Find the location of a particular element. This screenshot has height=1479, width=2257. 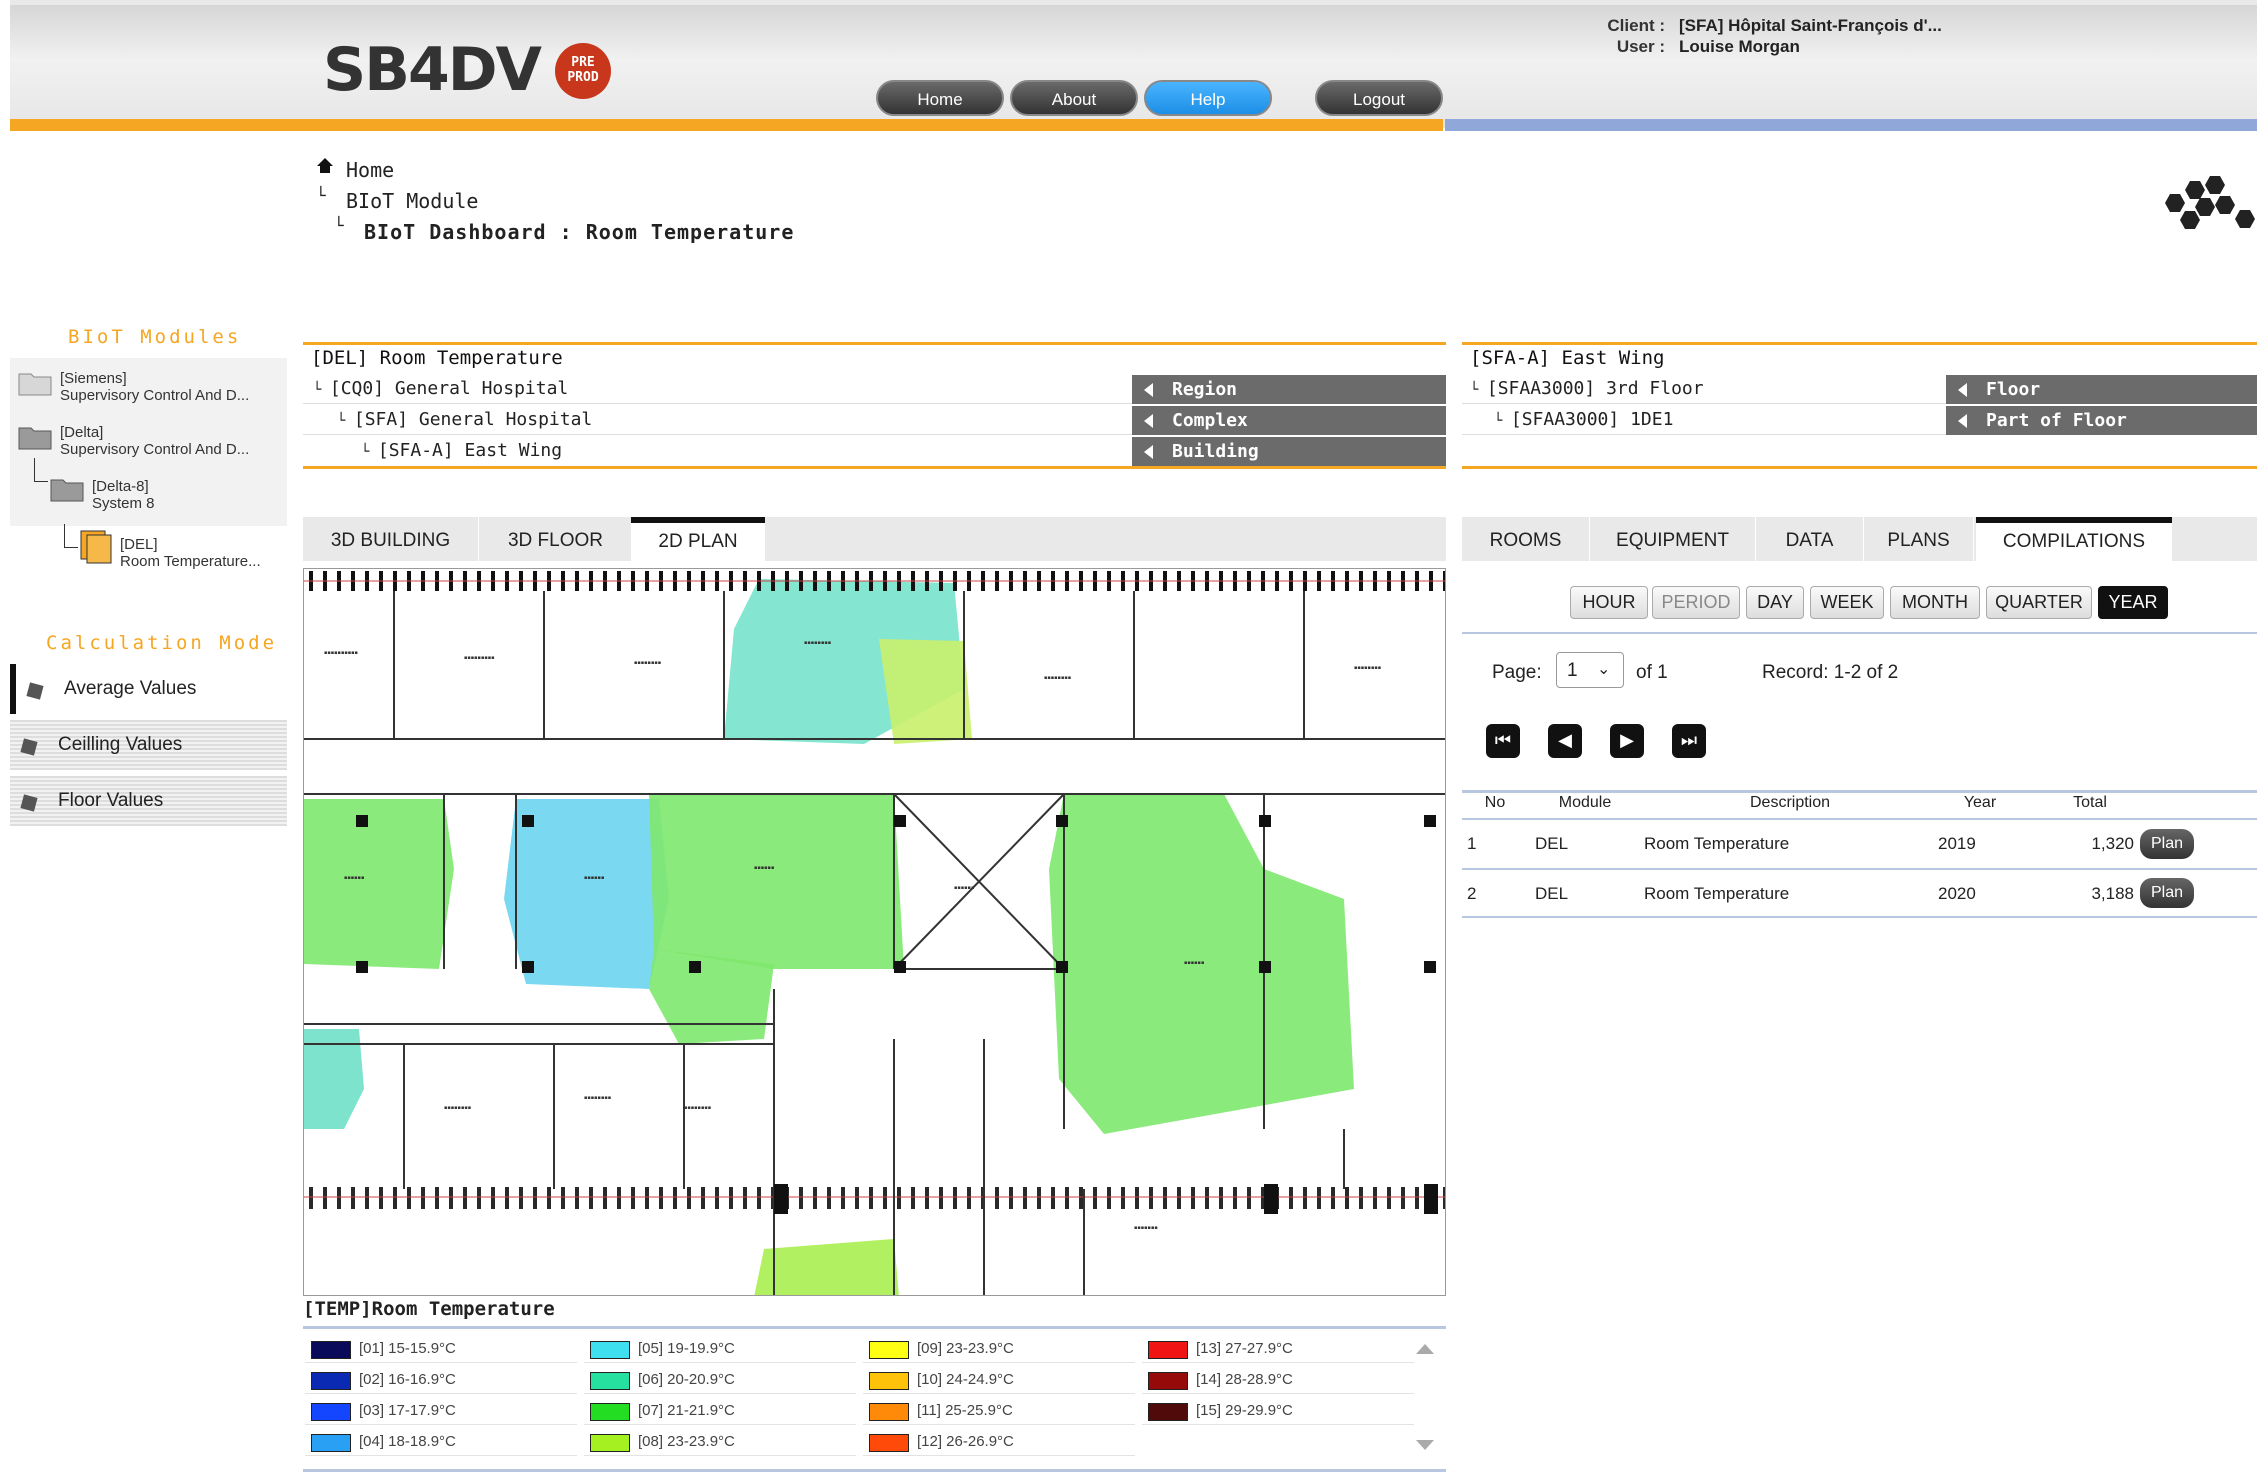

tab-2d-plan: 2D PLAN is located at coordinates (698, 539).